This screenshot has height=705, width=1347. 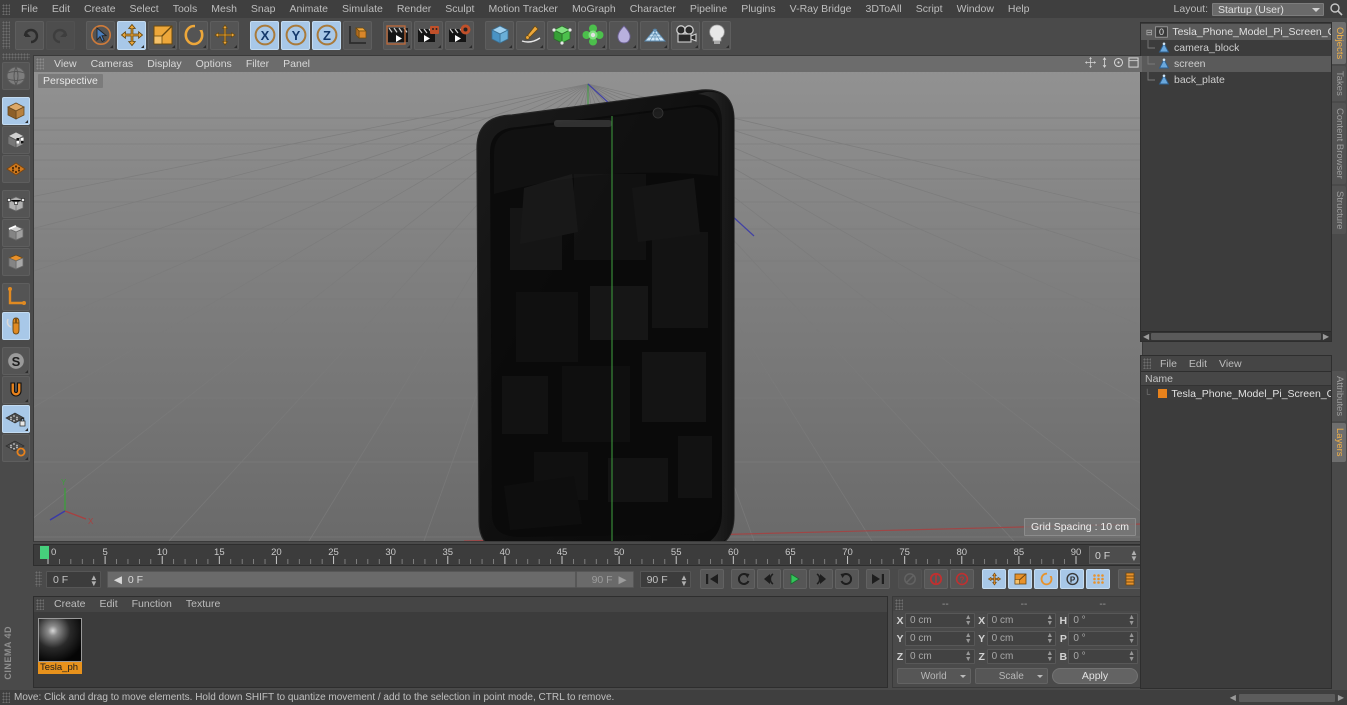 I want to click on tab-takes: Takes, so click(x=1339, y=84).